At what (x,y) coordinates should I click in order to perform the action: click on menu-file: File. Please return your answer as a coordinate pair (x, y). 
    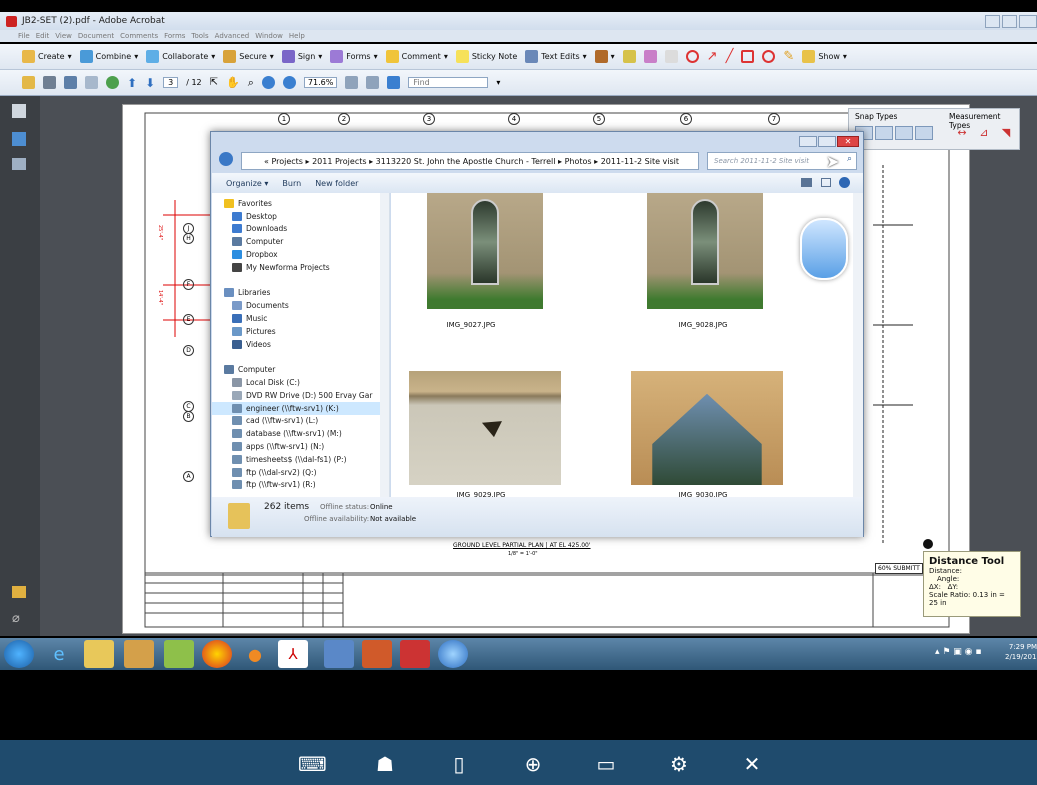
    Looking at the image, I should click on (24, 36).